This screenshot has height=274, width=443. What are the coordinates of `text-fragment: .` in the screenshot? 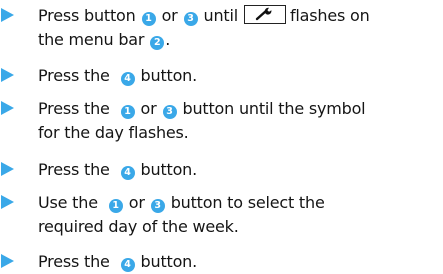 It's located at (168, 39).